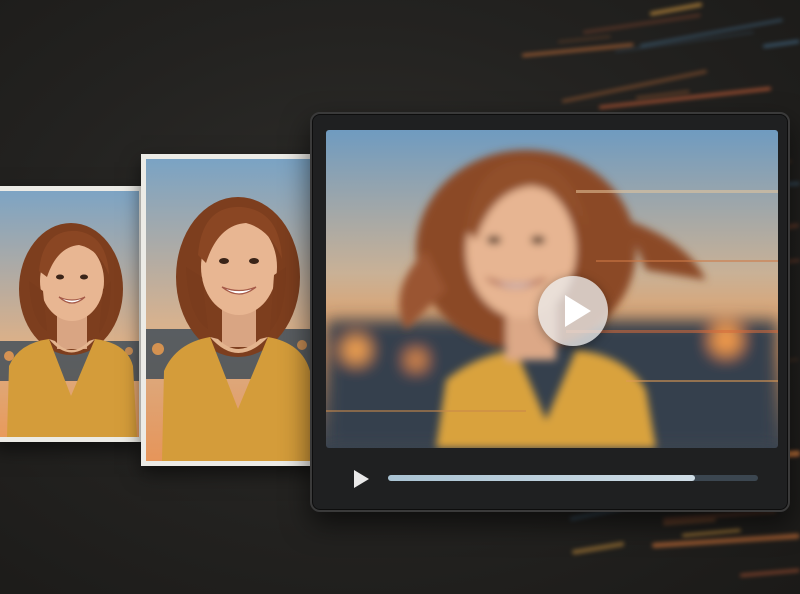  I want to click on medium-photo-image, so click(231, 310).